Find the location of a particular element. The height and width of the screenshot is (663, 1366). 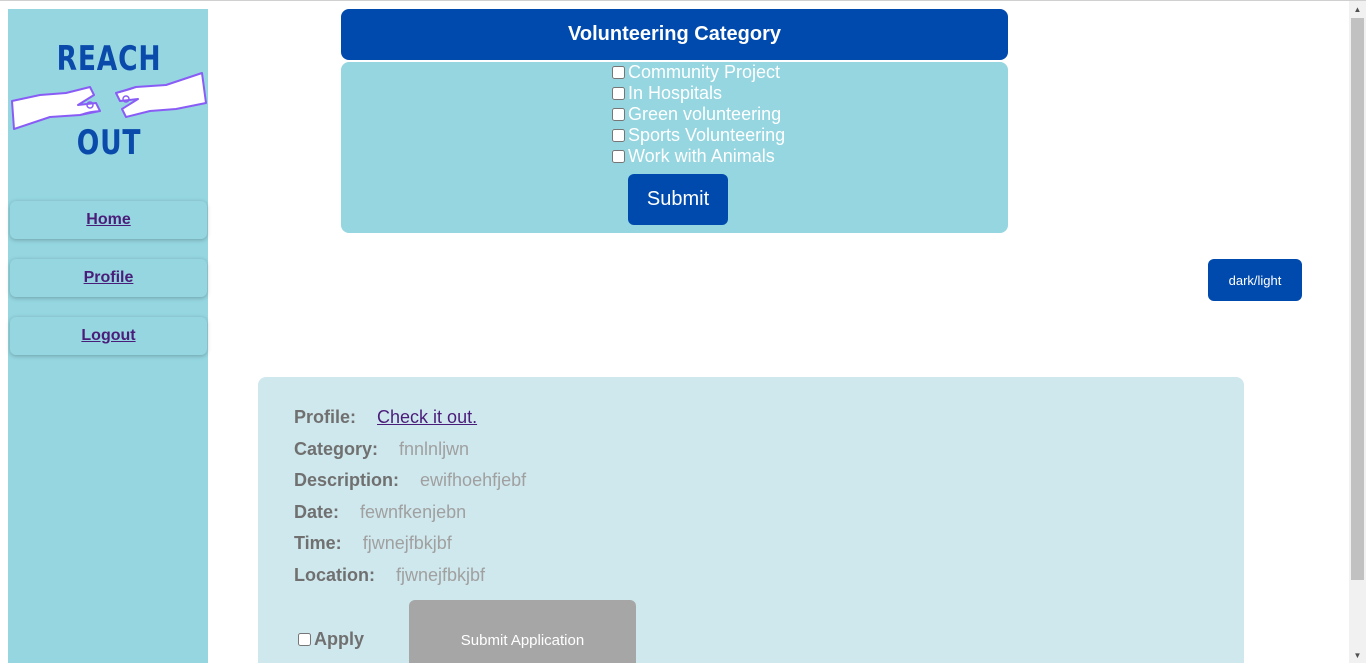

theme-toggle-button: dark/light is located at coordinates (1255, 280).